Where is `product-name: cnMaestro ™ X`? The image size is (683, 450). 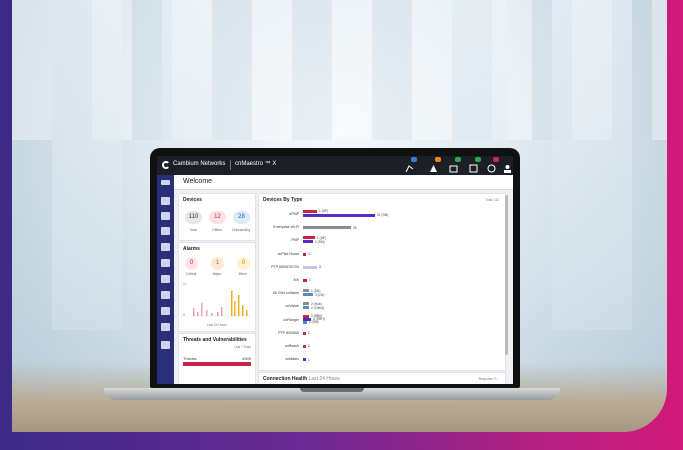 product-name: cnMaestro ™ X is located at coordinates (256, 164).